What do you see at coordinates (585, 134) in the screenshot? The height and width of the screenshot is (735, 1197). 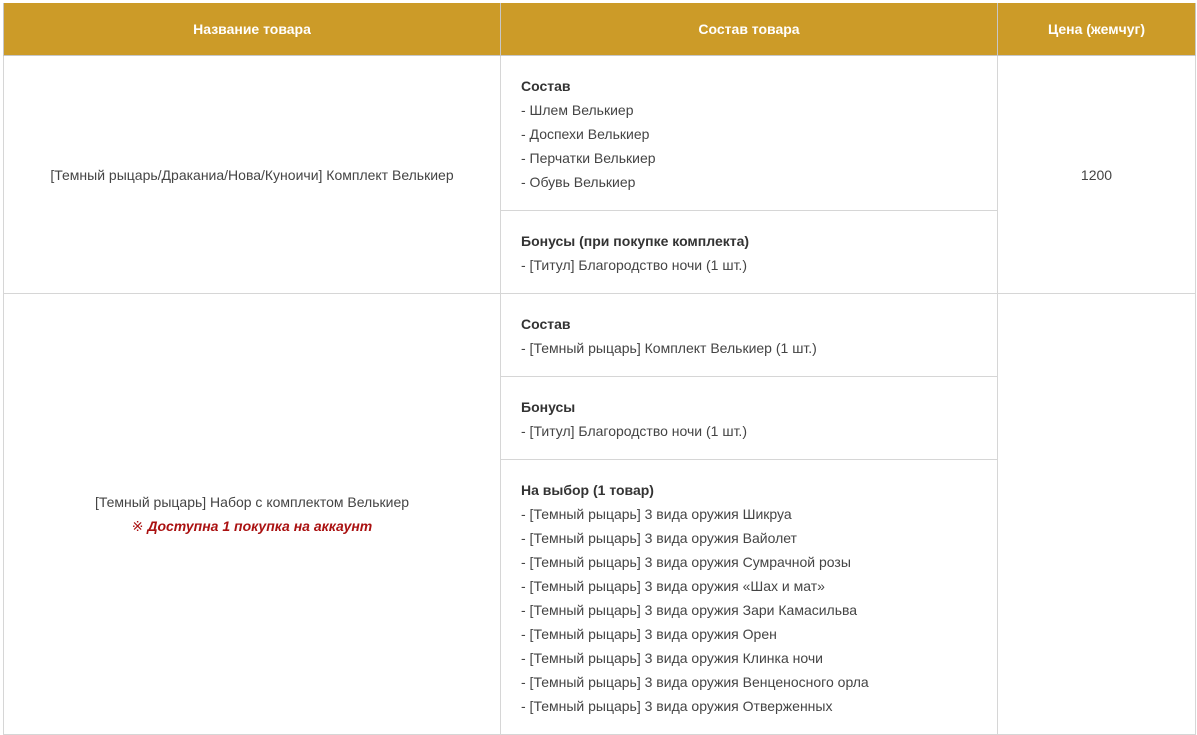 I see `list-item: - Доспехи Велькиер` at bounding box center [585, 134].